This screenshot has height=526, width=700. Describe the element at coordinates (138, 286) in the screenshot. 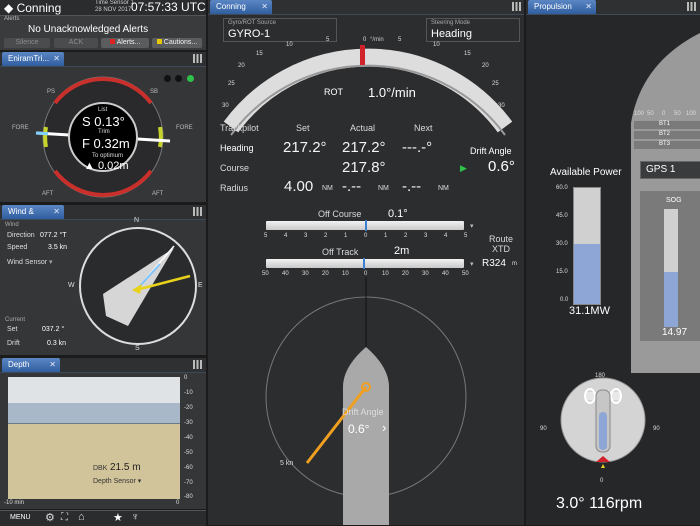

I see `wind-compass` at that location.